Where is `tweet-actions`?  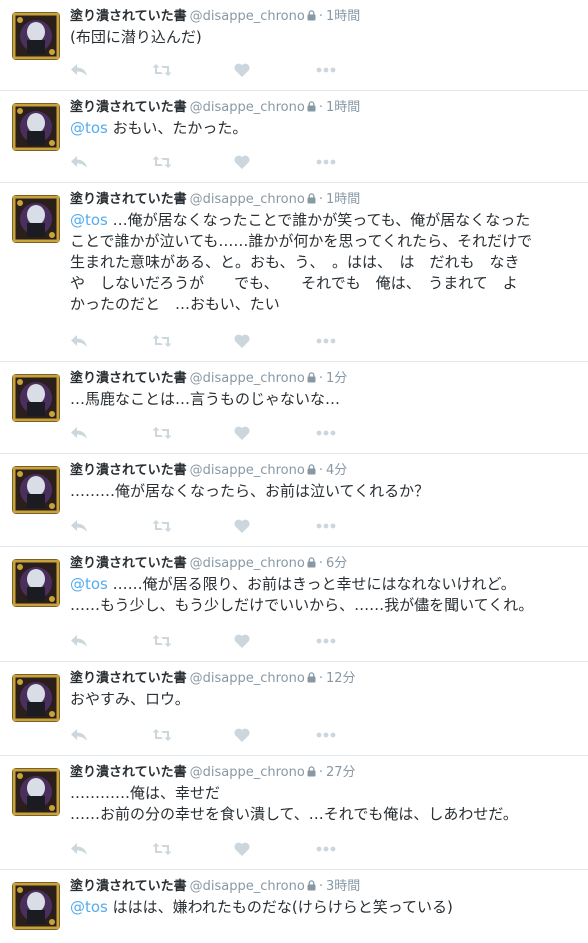 tweet-actions is located at coordinates (234, 70).